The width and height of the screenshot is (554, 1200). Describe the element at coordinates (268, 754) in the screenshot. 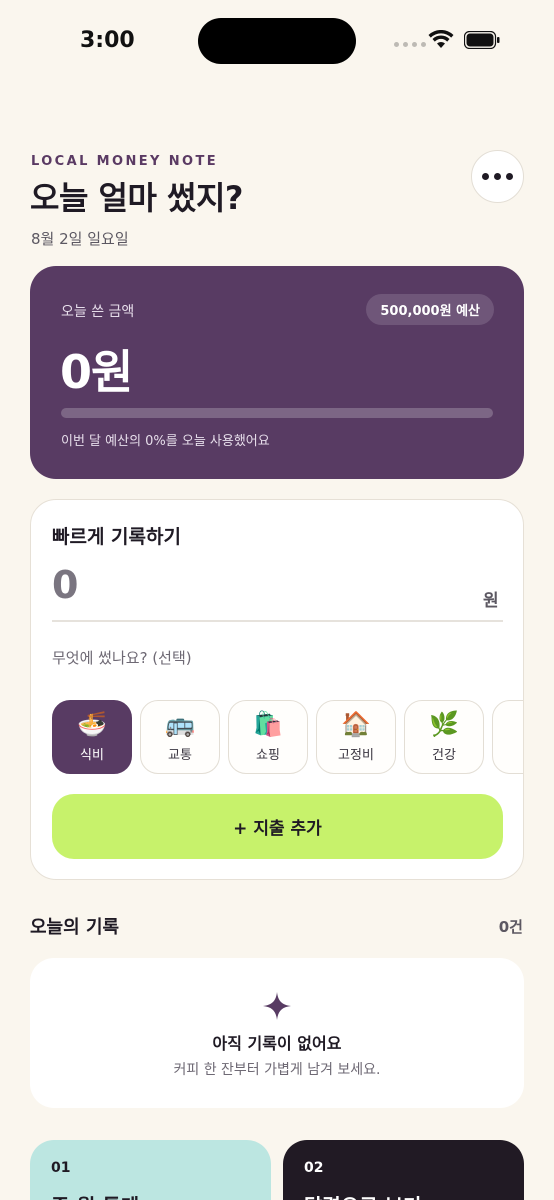

I see `category-label: 쇼핑` at that location.